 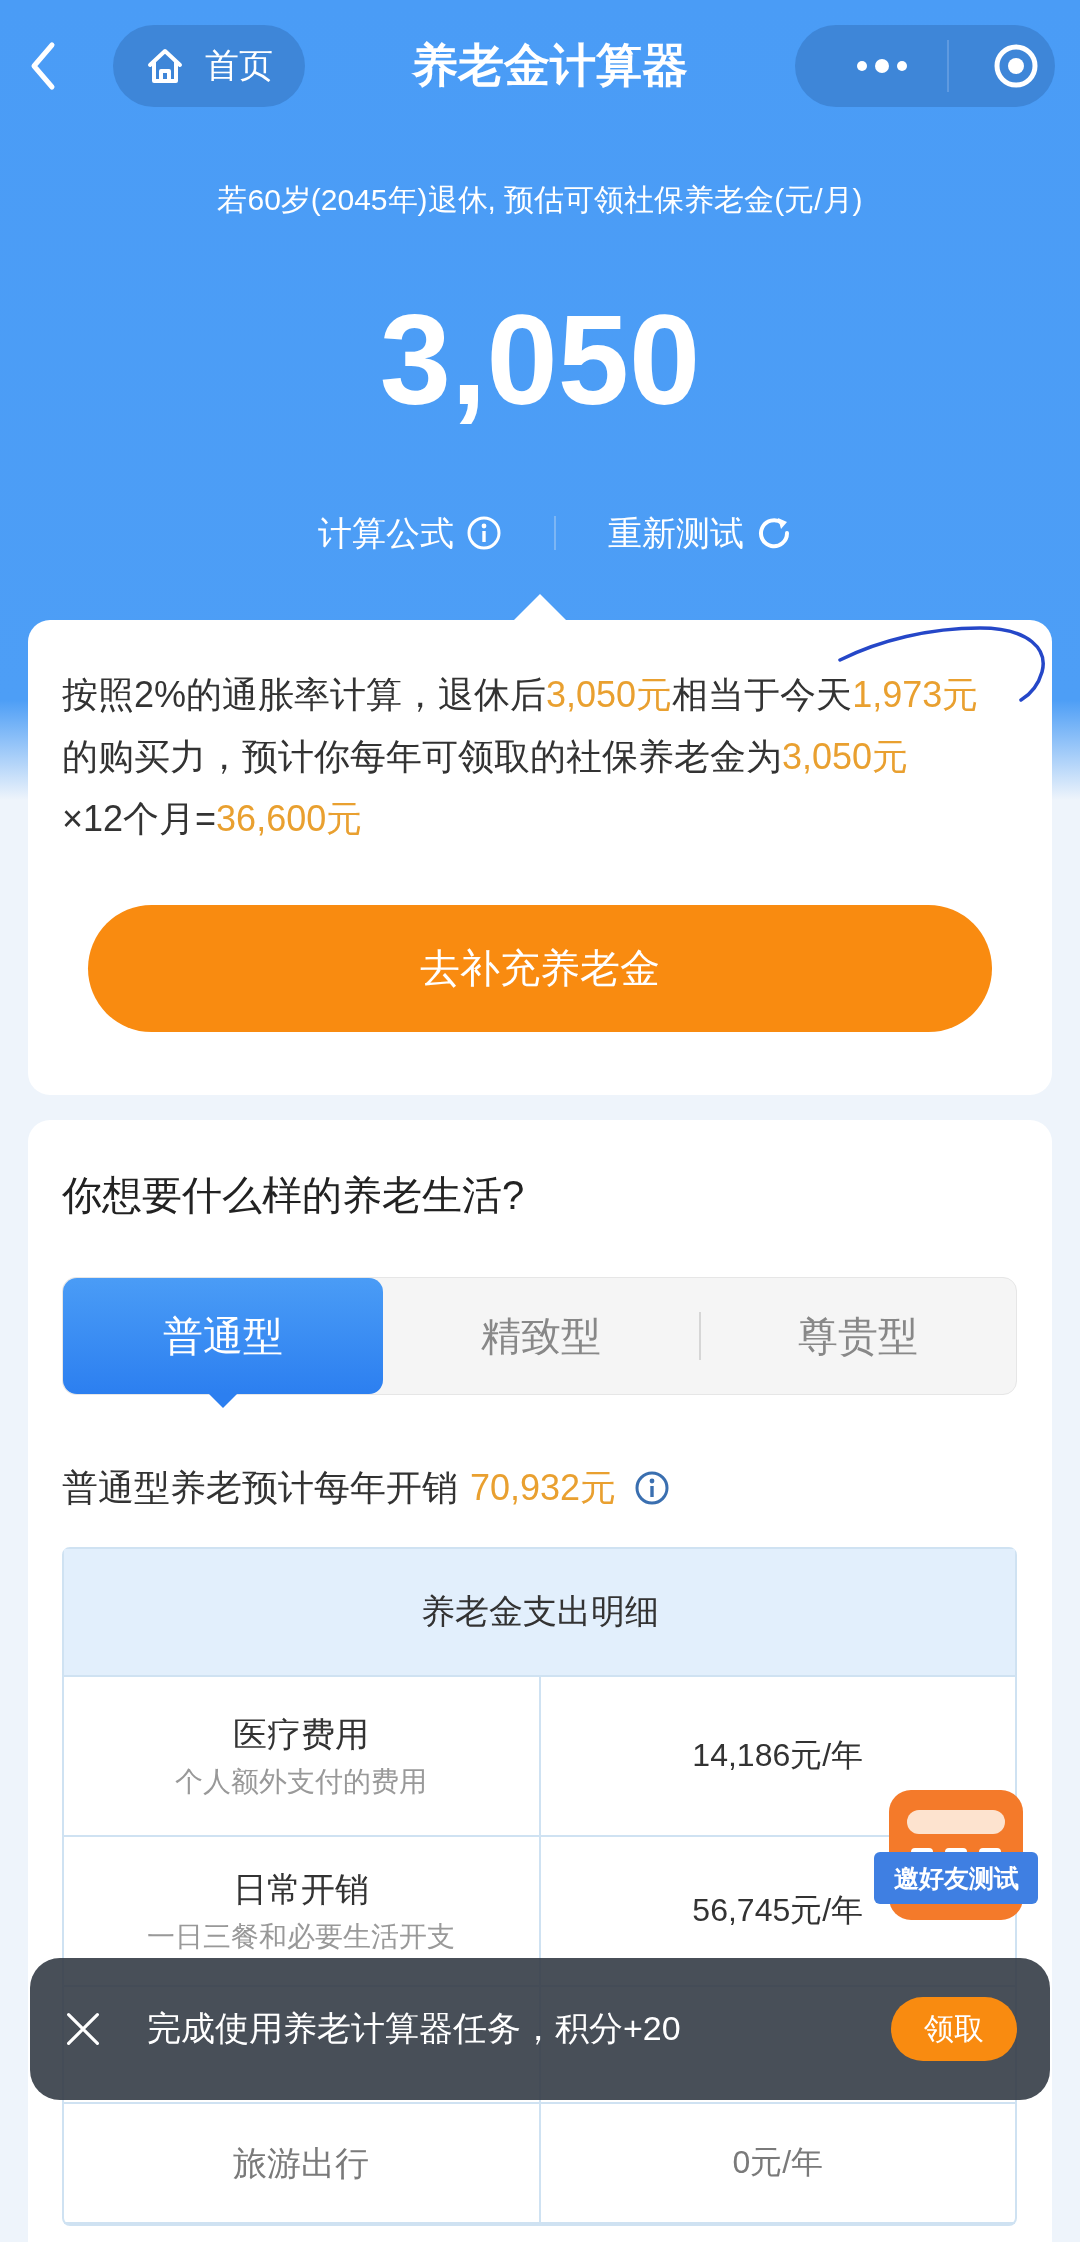 What do you see at coordinates (778, 1755) in the screenshot?
I see `table-cell-text: 14,186元/年` at bounding box center [778, 1755].